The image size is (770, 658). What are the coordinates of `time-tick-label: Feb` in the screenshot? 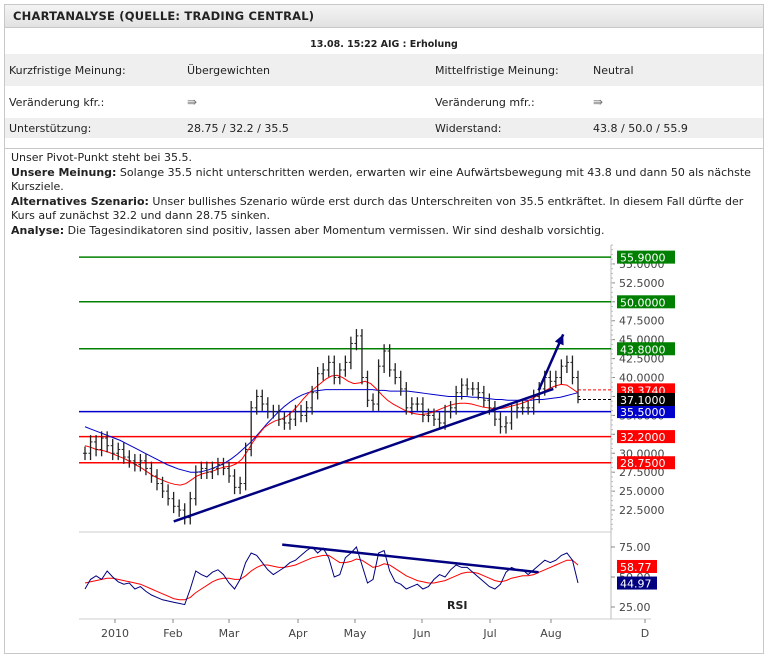 It's located at (172, 633).